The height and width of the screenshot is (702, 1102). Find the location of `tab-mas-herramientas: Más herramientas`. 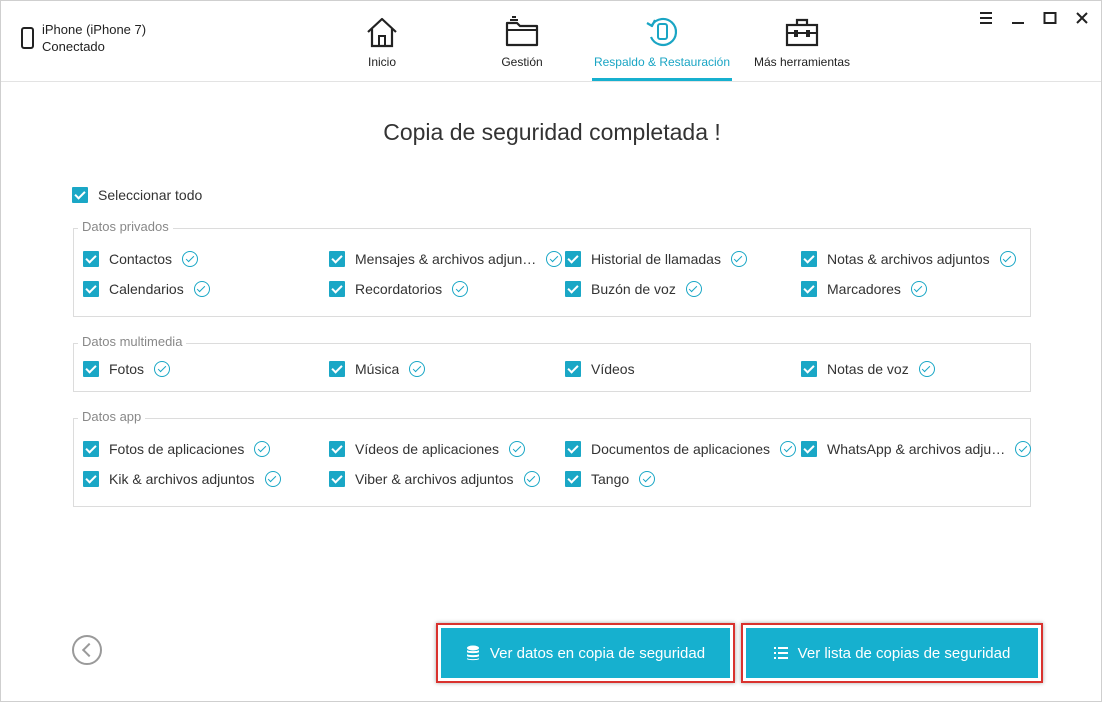

tab-mas-herramientas: Más herramientas is located at coordinates (802, 48).